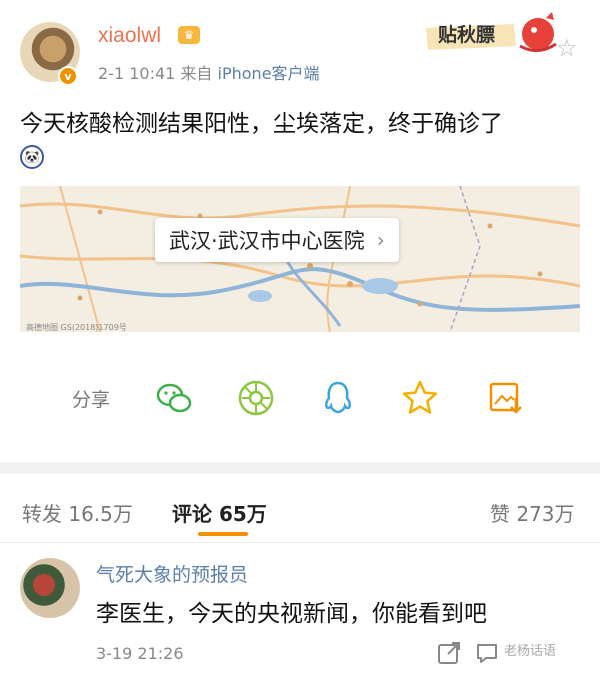 This screenshot has width=600, height=674. What do you see at coordinates (91, 400) in the screenshot?
I see `share-label: 分享` at bounding box center [91, 400].